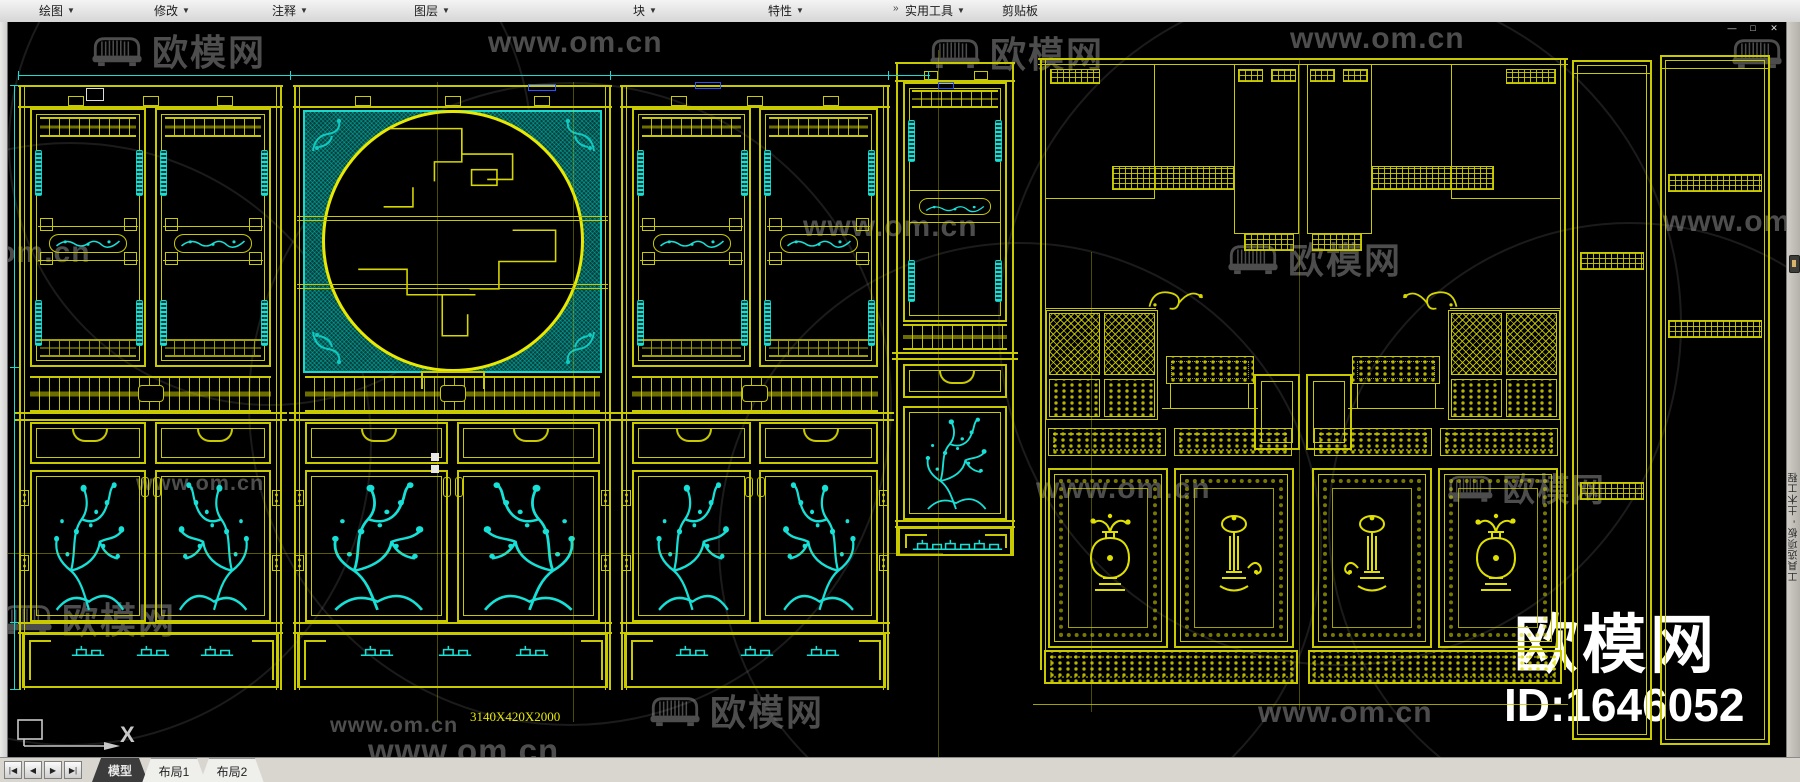  I want to click on tab-模型: 模型, so click(120, 770).